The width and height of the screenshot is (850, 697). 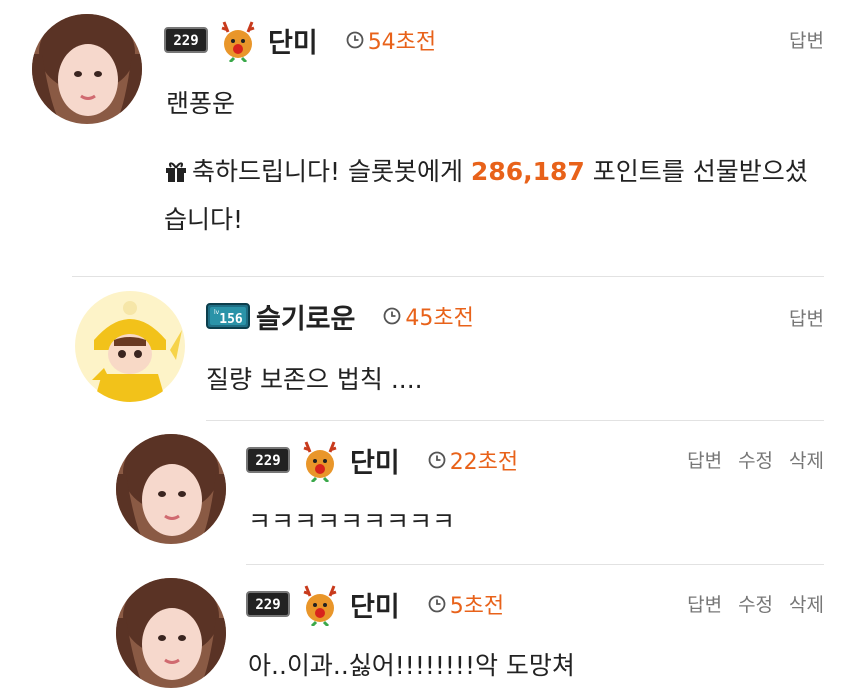 I want to click on timestamp: 54초전, so click(x=391, y=40).